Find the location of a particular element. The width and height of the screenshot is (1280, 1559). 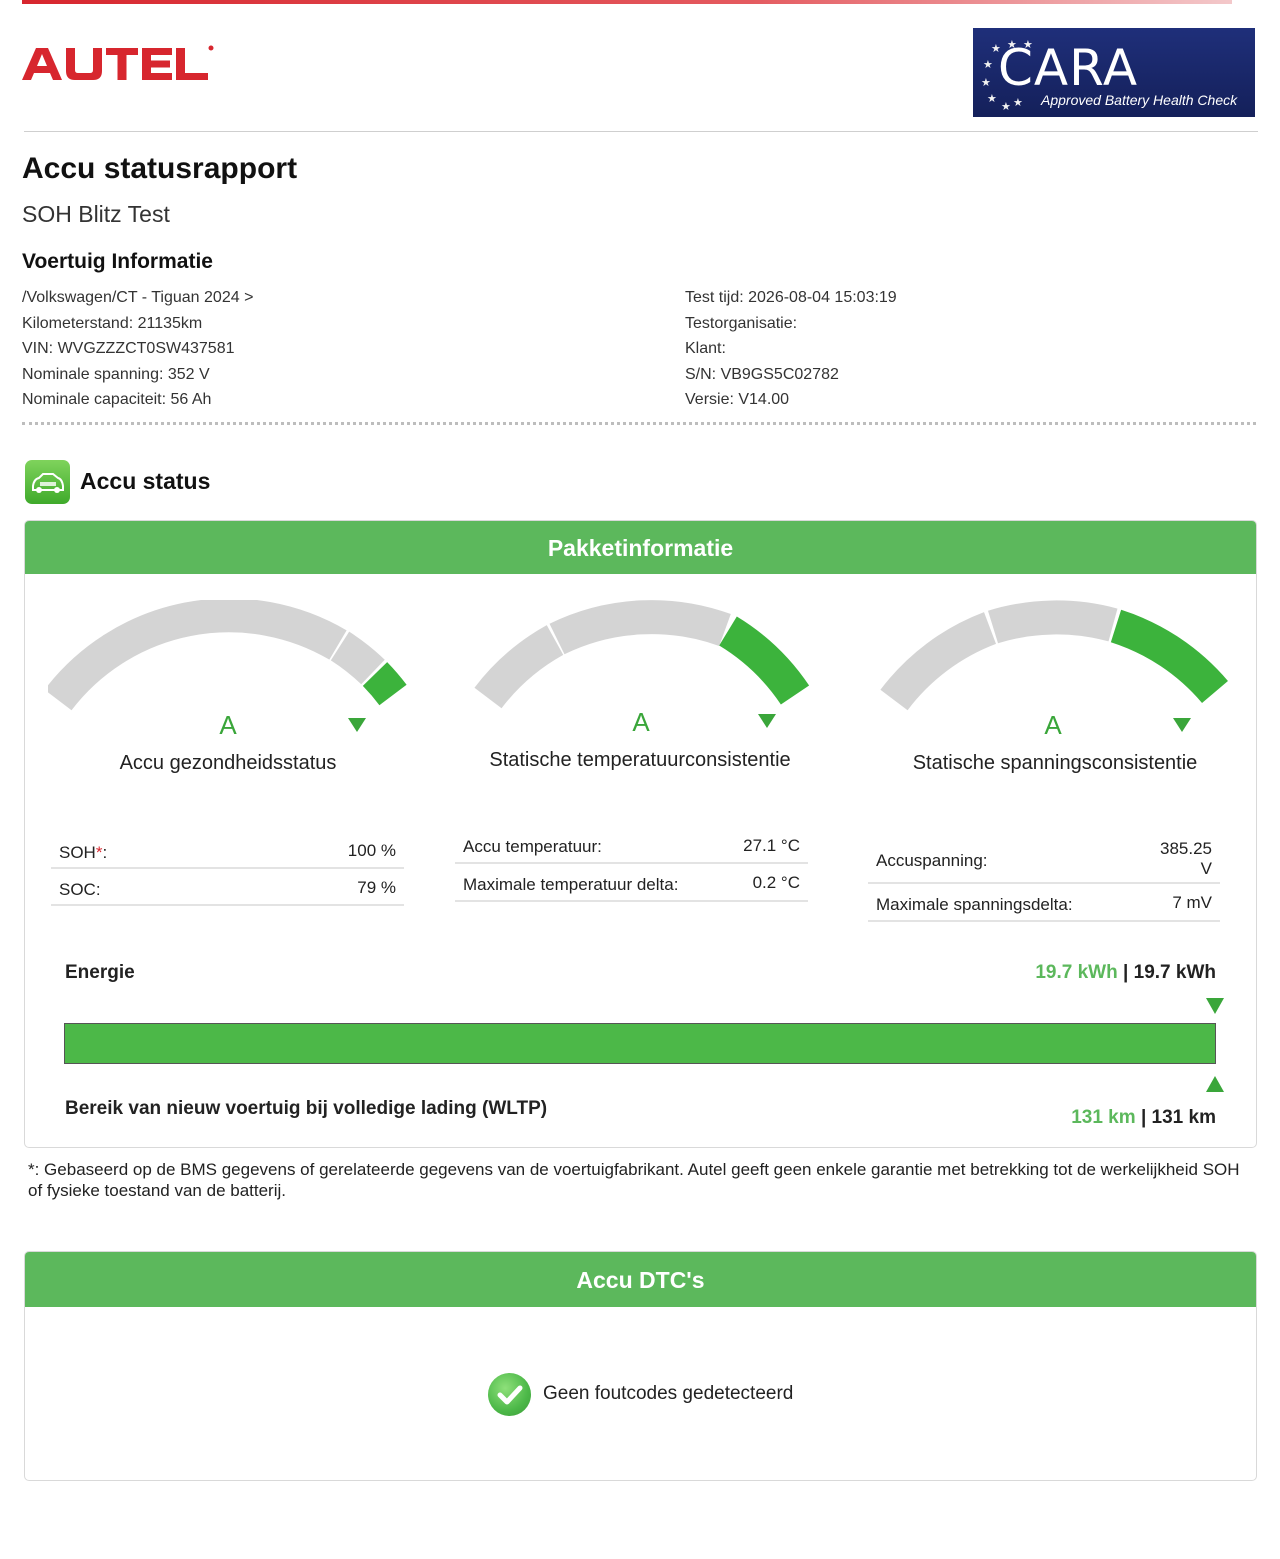

soc-row: SOC: 79 % is located at coordinates (227, 887).